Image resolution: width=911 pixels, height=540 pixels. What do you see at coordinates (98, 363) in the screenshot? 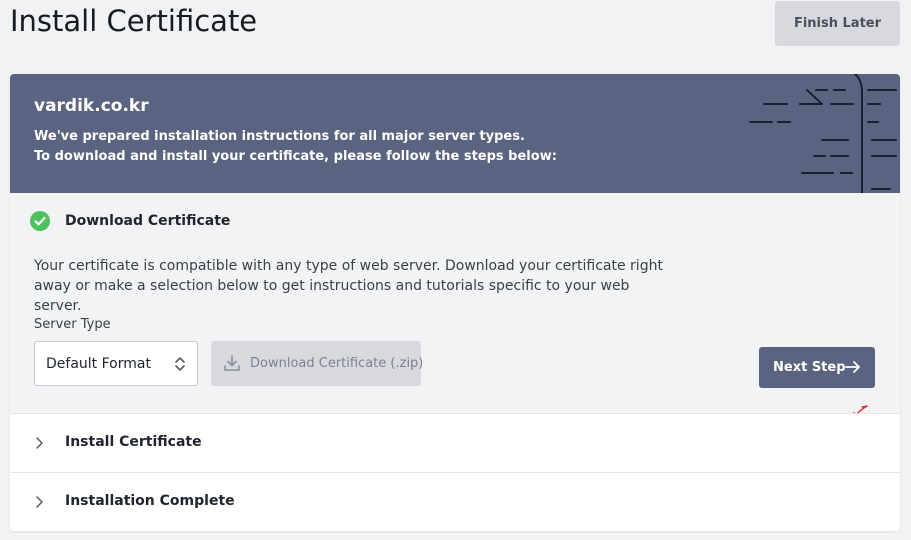
I see `server-type-value: Default Format` at bounding box center [98, 363].